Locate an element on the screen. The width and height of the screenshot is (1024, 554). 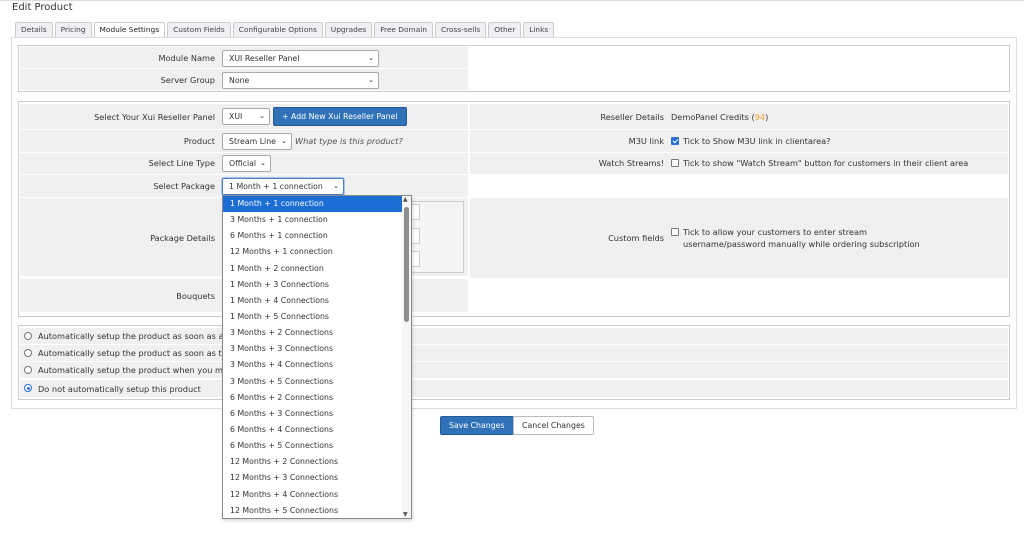
tab-module-settings: Module Settings is located at coordinates (129, 30).